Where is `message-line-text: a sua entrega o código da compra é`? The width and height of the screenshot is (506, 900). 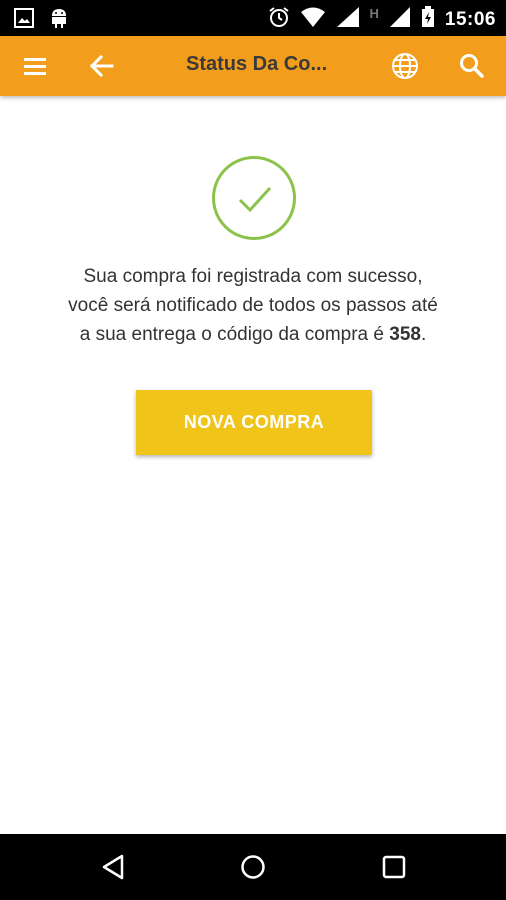
message-line-text: a sua entrega o código da compra é is located at coordinates (234, 334).